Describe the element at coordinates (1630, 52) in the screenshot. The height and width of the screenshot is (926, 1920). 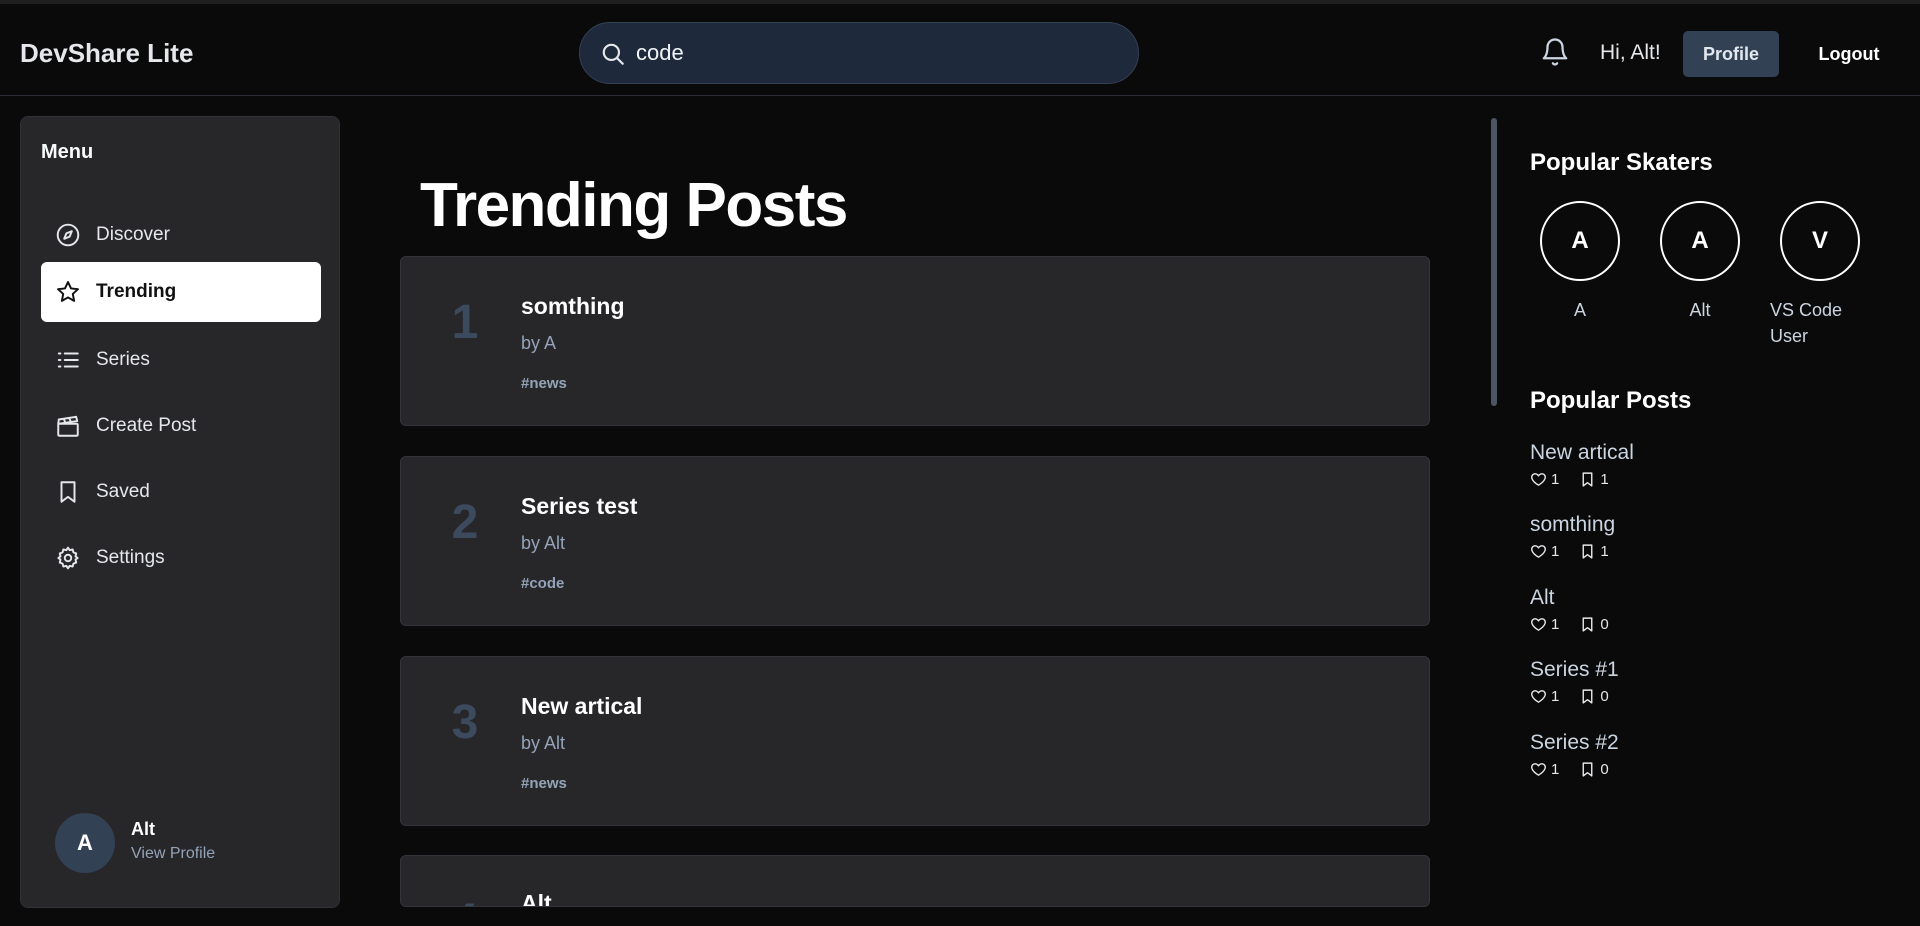
I see `user-greeting: Hi, Alt!` at that location.